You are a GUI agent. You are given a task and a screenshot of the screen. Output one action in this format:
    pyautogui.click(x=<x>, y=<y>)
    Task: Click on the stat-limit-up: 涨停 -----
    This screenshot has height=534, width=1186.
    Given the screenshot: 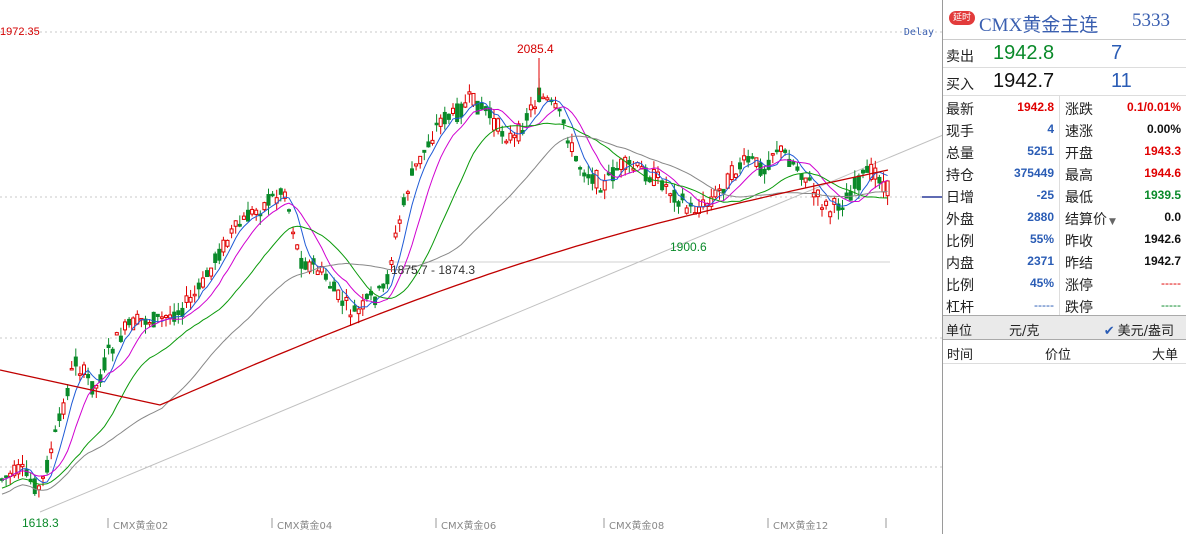 What is the action you would take?
    pyautogui.click(x=1123, y=285)
    